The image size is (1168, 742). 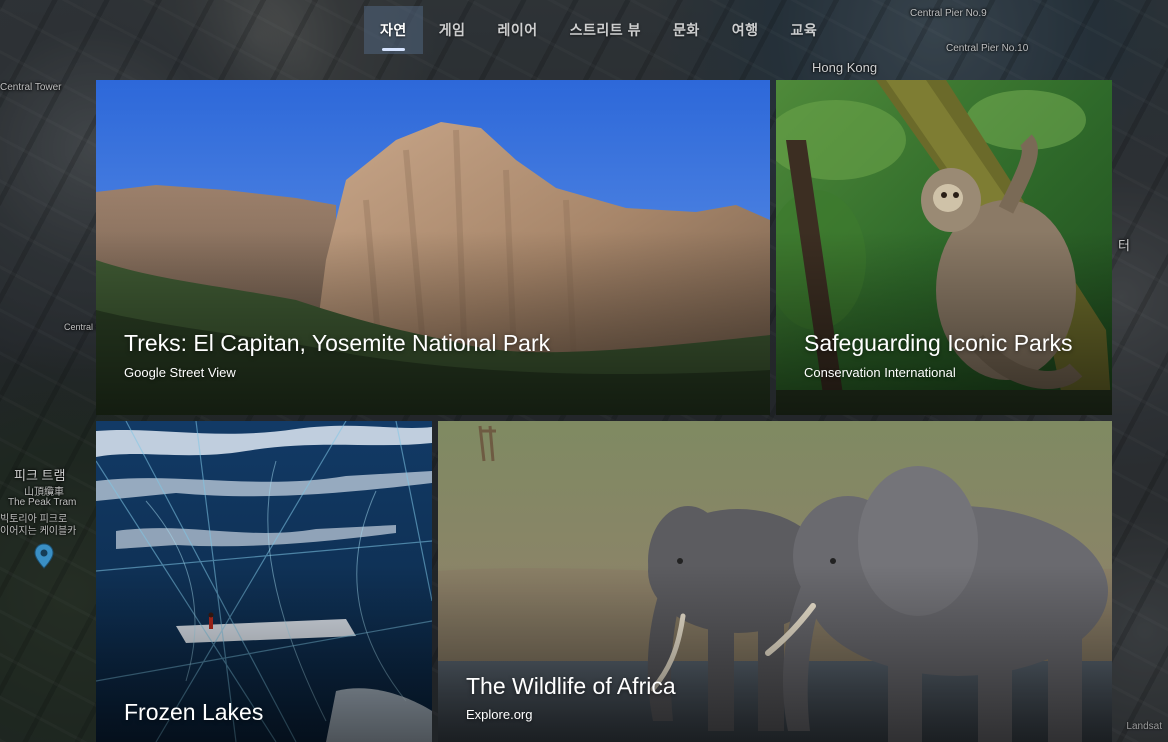 I want to click on tab-street-view: 스트리트 뷰, so click(x=605, y=30).